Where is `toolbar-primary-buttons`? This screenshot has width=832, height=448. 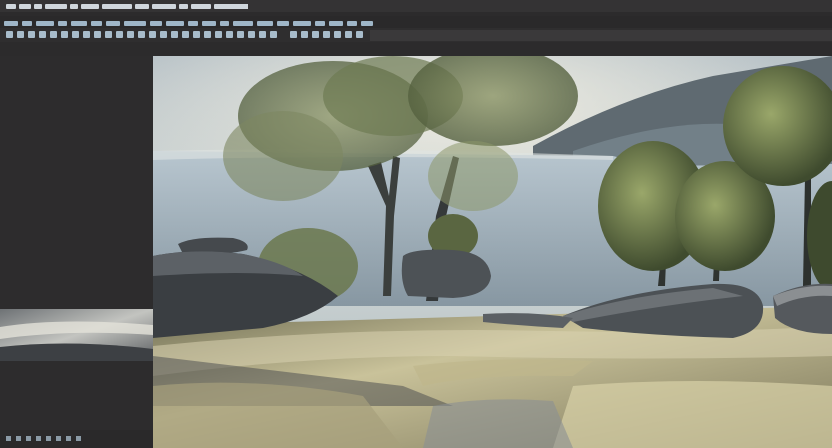 toolbar-primary-buttons is located at coordinates (188, 23).